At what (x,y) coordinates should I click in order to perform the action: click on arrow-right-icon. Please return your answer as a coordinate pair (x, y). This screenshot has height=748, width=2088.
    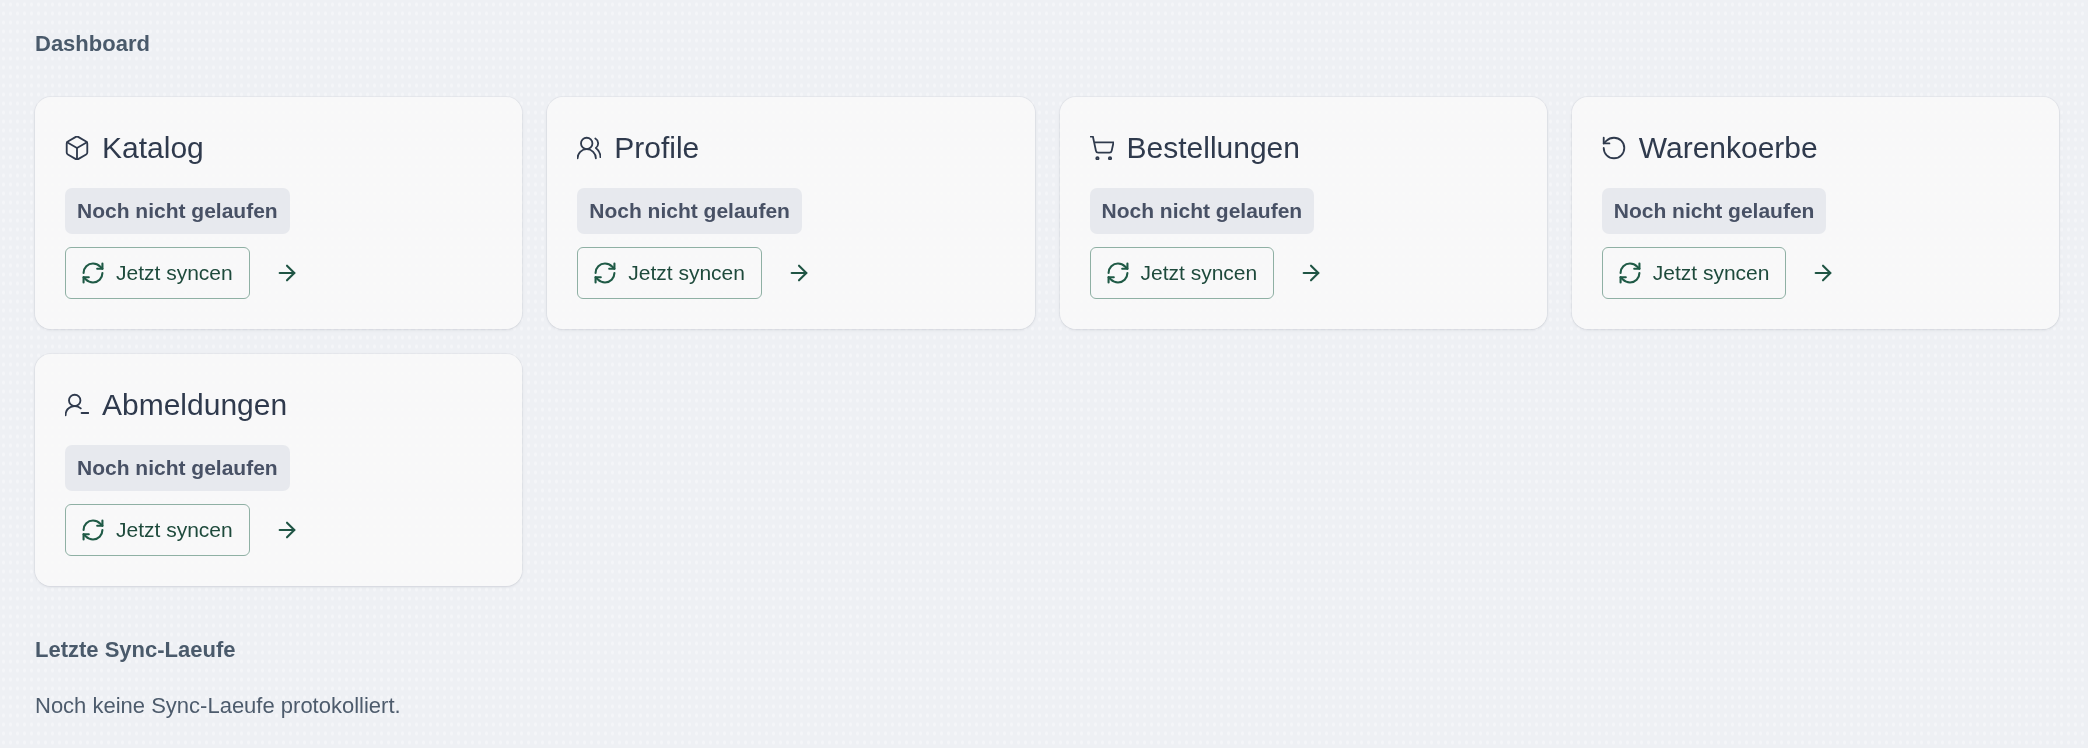
    Looking at the image, I should click on (799, 273).